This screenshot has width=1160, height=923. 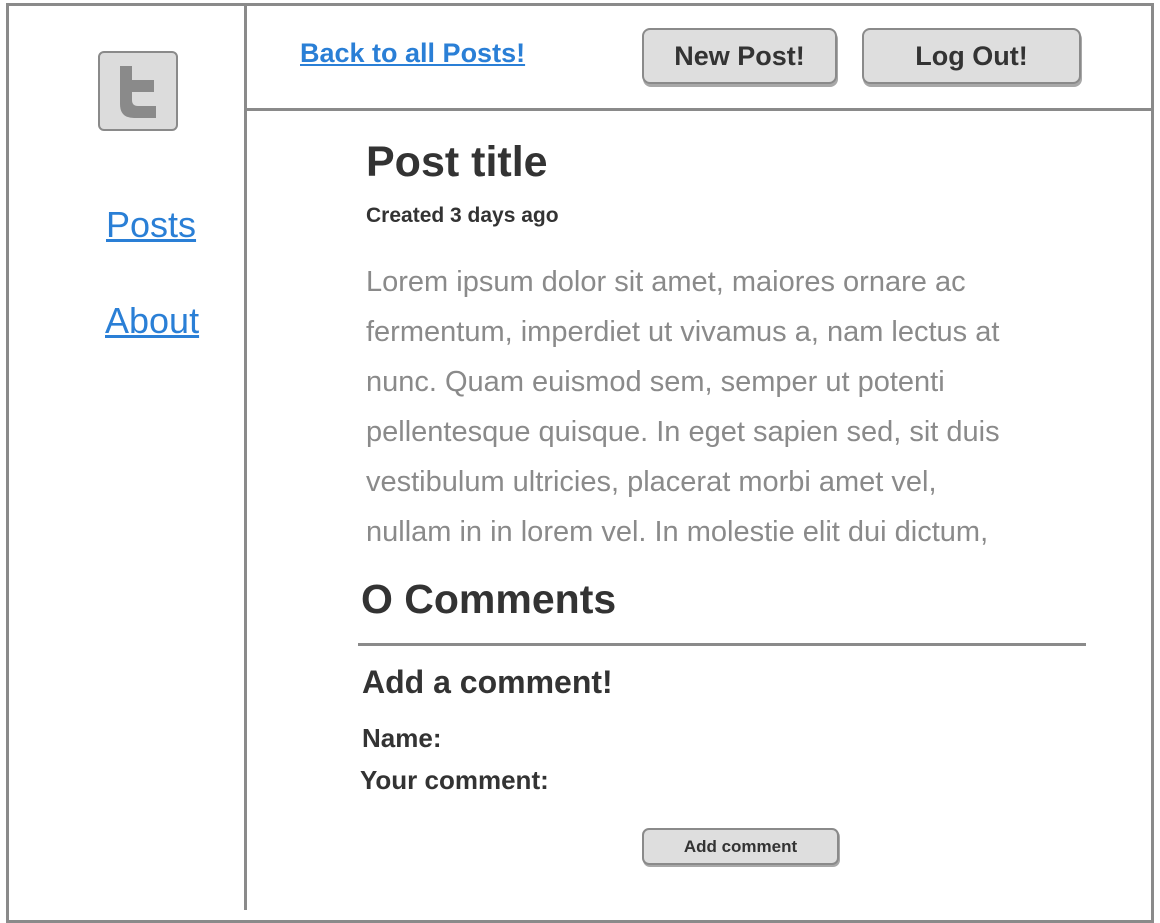 I want to click on comments-divider, so click(x=722, y=644).